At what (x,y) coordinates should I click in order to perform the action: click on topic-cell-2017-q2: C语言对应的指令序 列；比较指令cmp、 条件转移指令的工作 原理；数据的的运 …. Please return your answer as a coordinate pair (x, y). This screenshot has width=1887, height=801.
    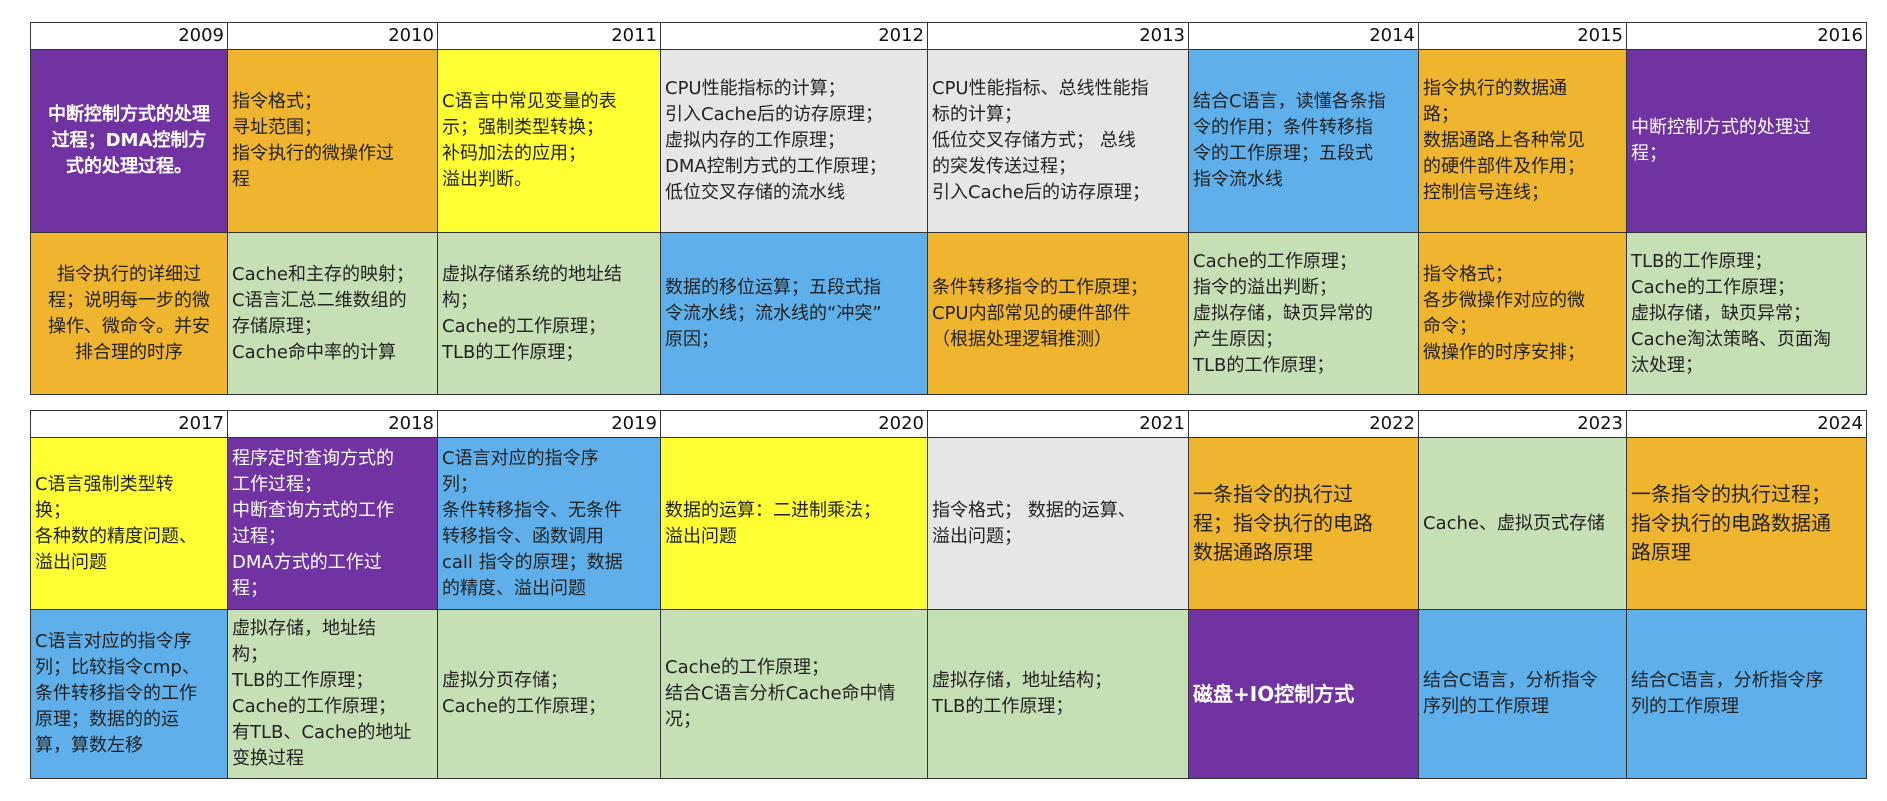
    Looking at the image, I should click on (129, 694).